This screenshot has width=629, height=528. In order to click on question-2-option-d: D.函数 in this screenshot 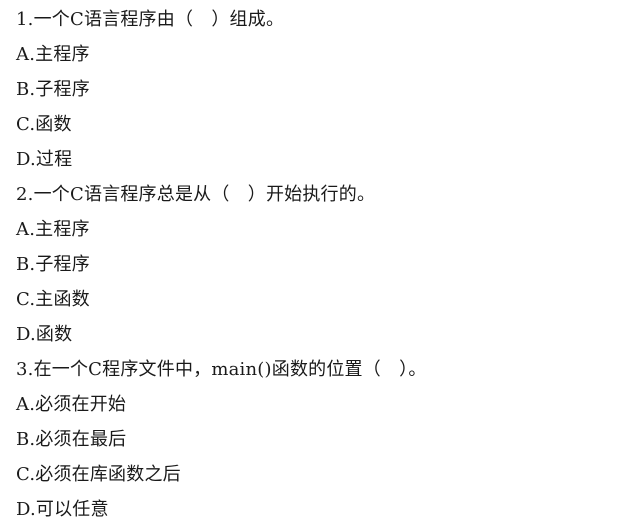, I will do `click(44, 334)`.